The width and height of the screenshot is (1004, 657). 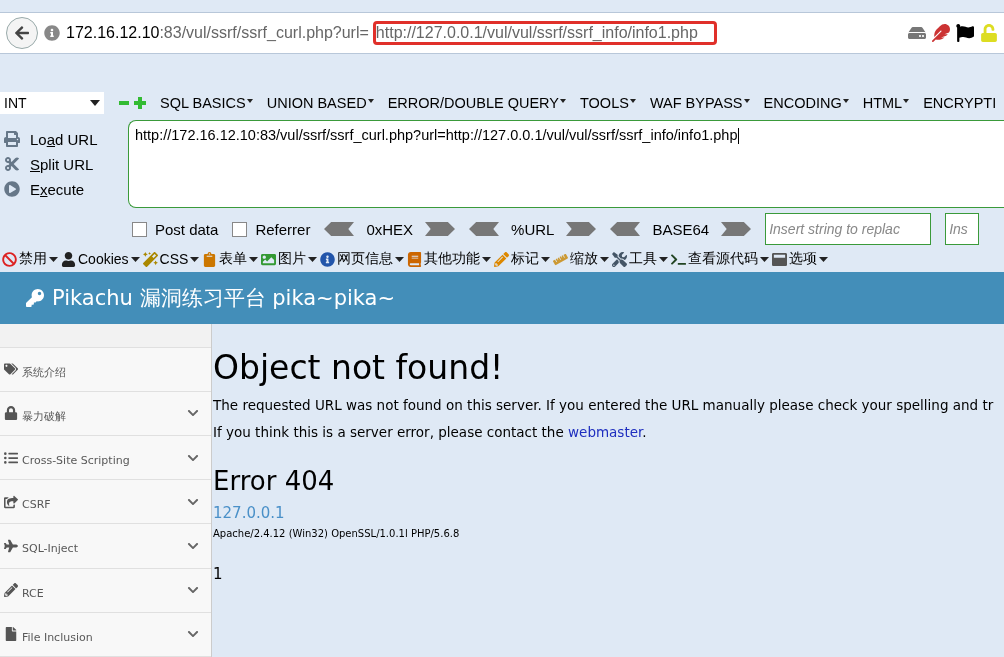 What do you see at coordinates (390, 229) in the screenshot?
I see `encoder-label: 0xHEX` at bounding box center [390, 229].